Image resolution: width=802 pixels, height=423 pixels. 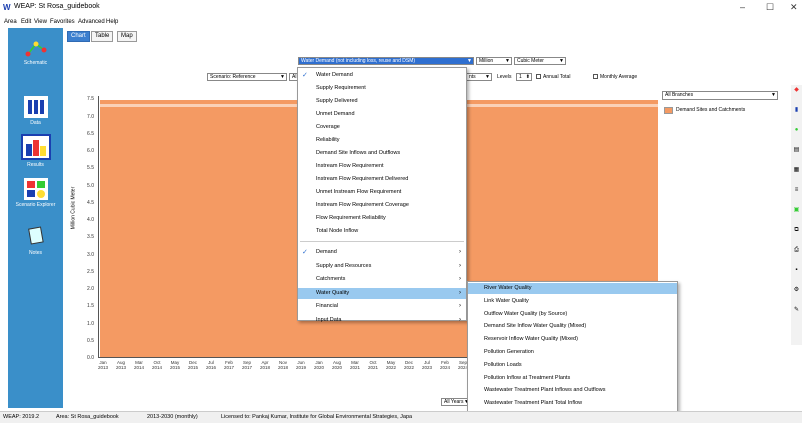 What do you see at coordinates (382, 218) in the screenshot?
I see `variable-menu-item: Flow Requirement Reliability` at bounding box center [382, 218].